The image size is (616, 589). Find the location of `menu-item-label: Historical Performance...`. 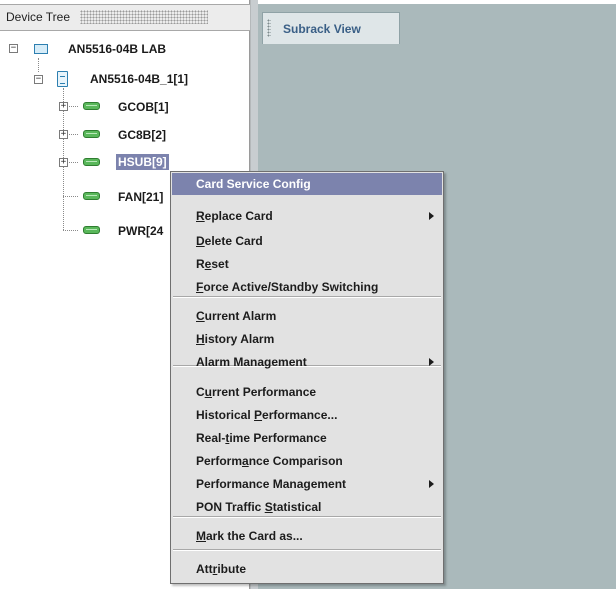

menu-item-label: Historical Performance... is located at coordinates (266, 415).